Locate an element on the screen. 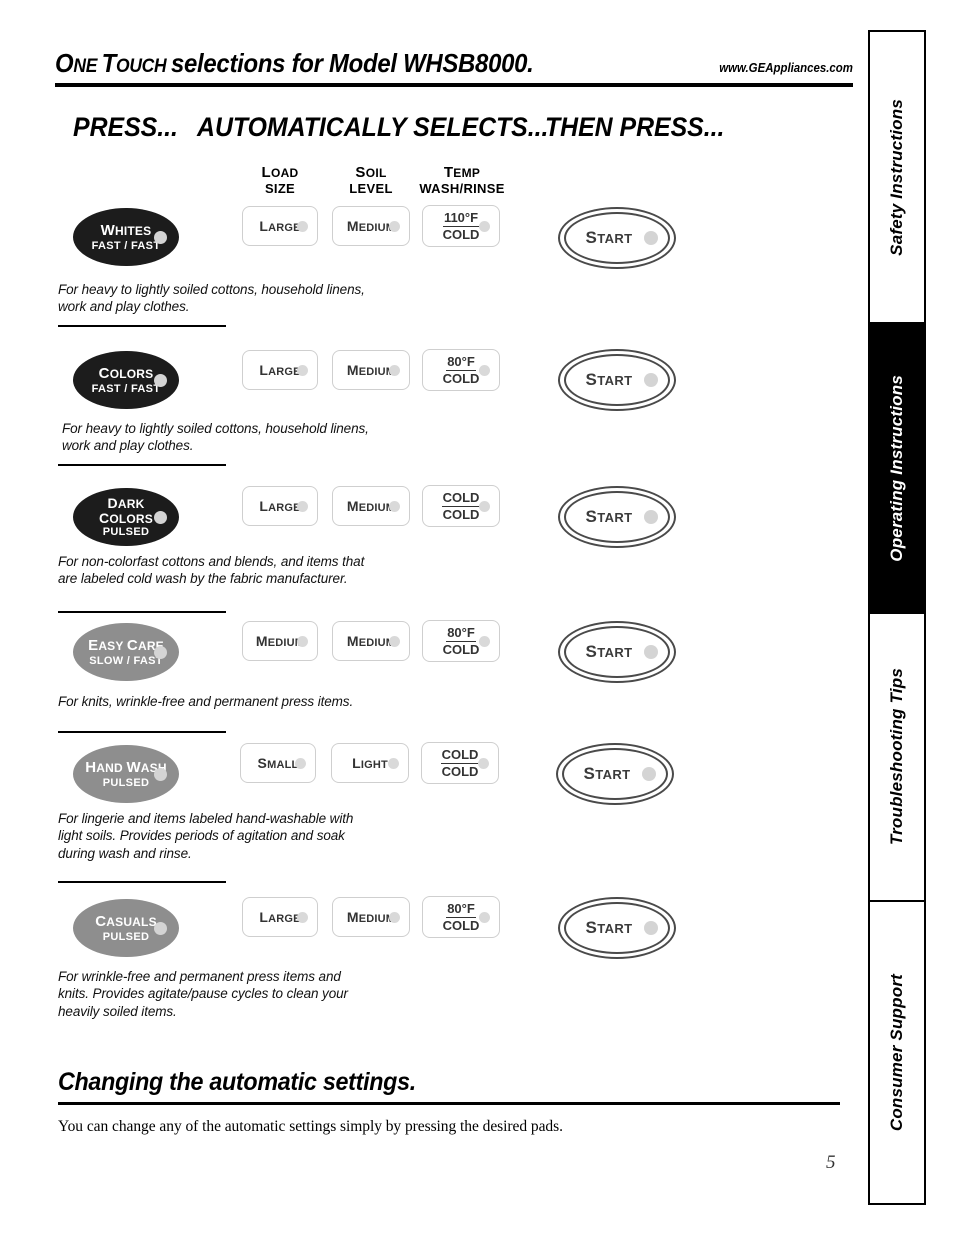 Image resolution: width=954 pixels, height=1235 pixels. pad-temp-hand-wash: COLD COLD is located at coordinates (460, 763).